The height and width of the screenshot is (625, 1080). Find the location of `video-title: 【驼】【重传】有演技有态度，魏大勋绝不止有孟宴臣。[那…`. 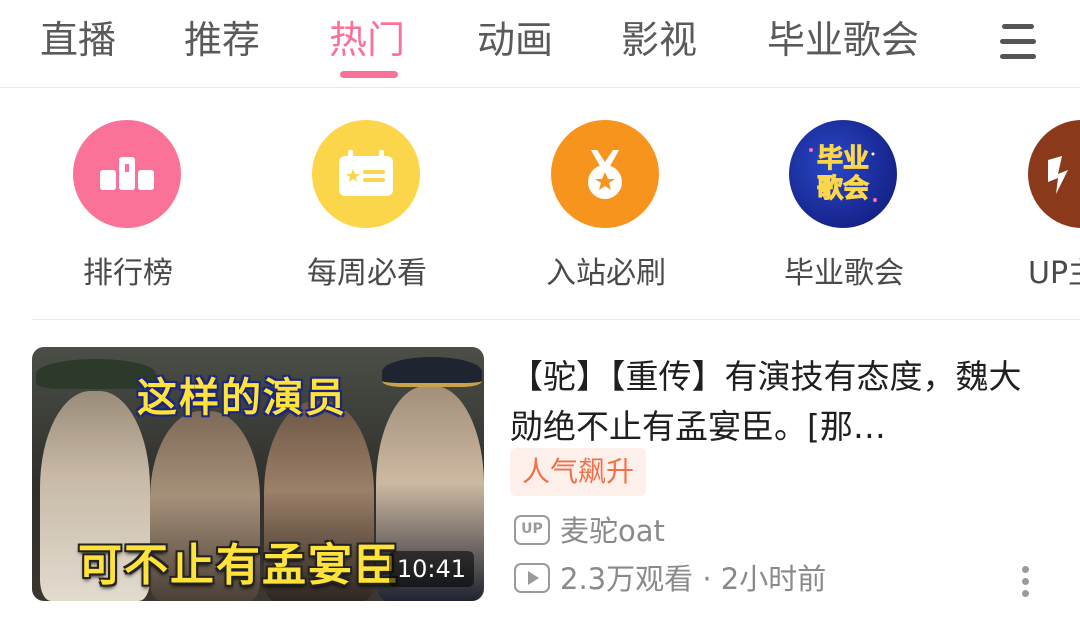

video-title: 【驼】【重传】有演技有态度，魏大勋绝不止有孟宴臣。[那… is located at coordinates (780, 402).